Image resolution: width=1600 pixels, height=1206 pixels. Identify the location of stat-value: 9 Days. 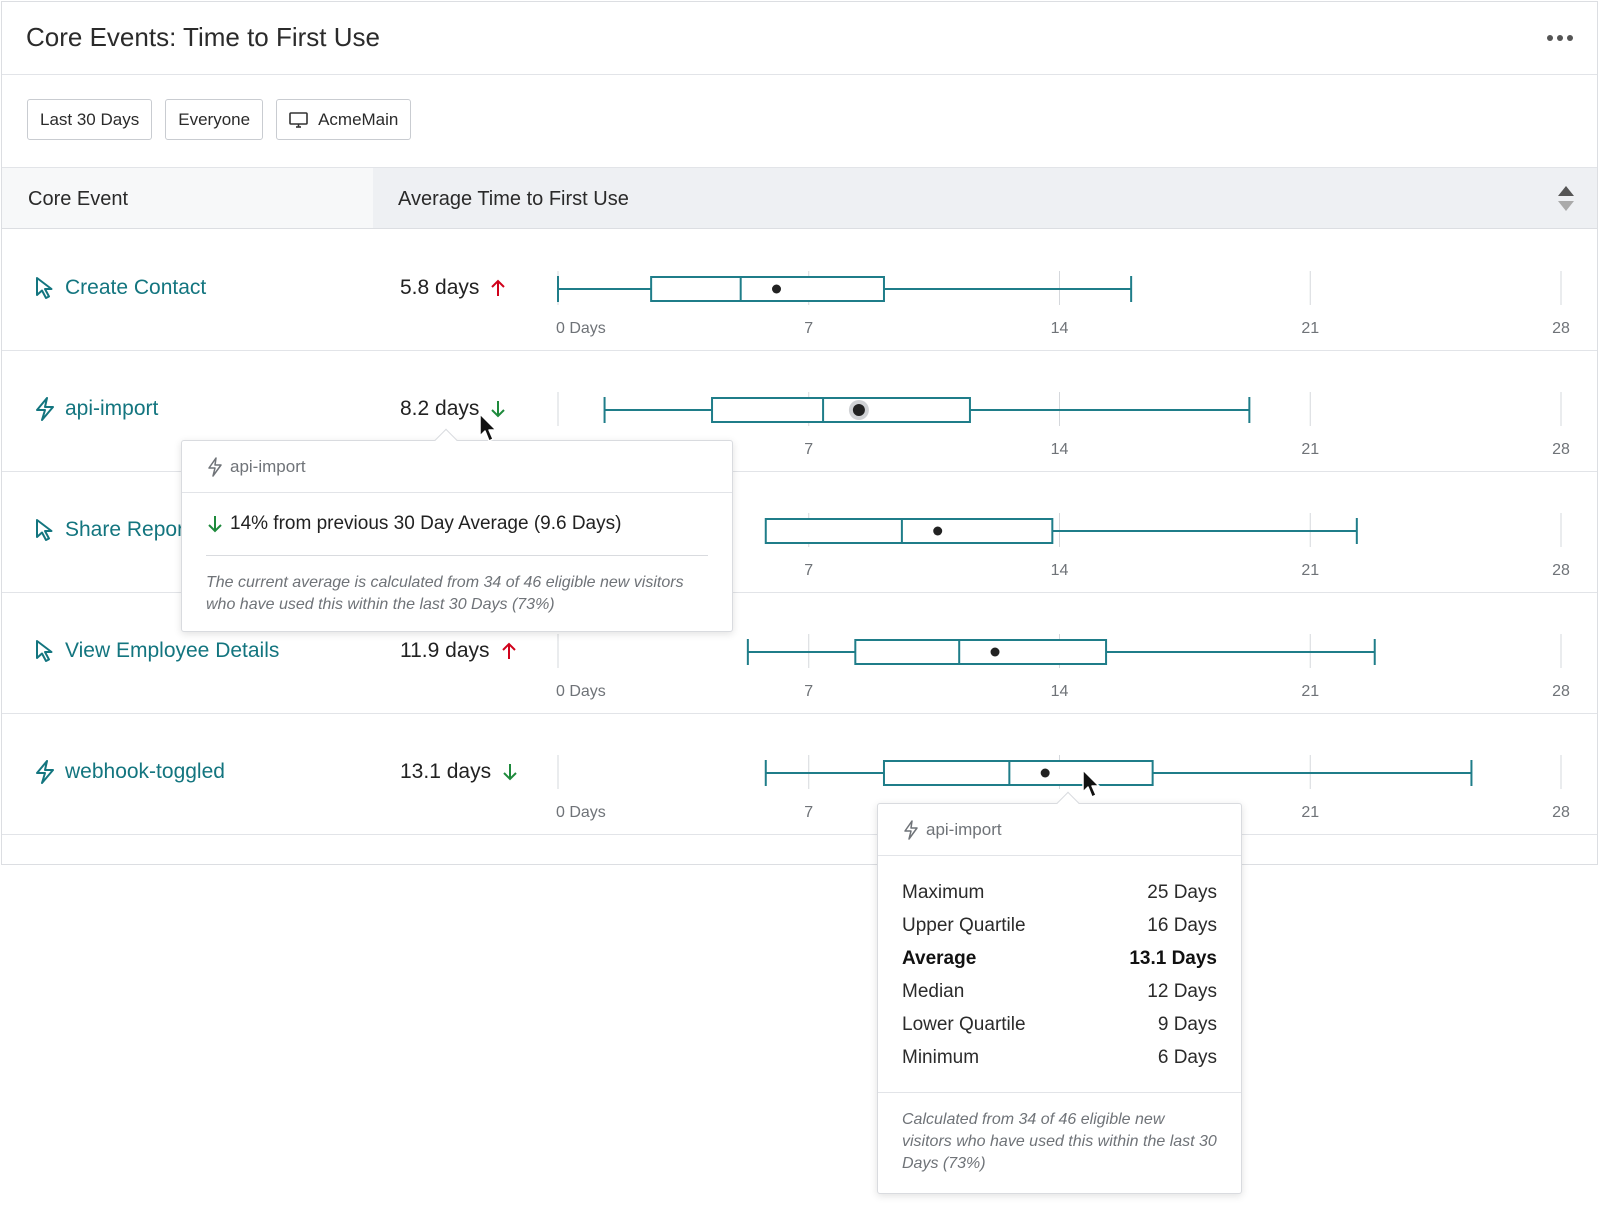
(1187, 1024).